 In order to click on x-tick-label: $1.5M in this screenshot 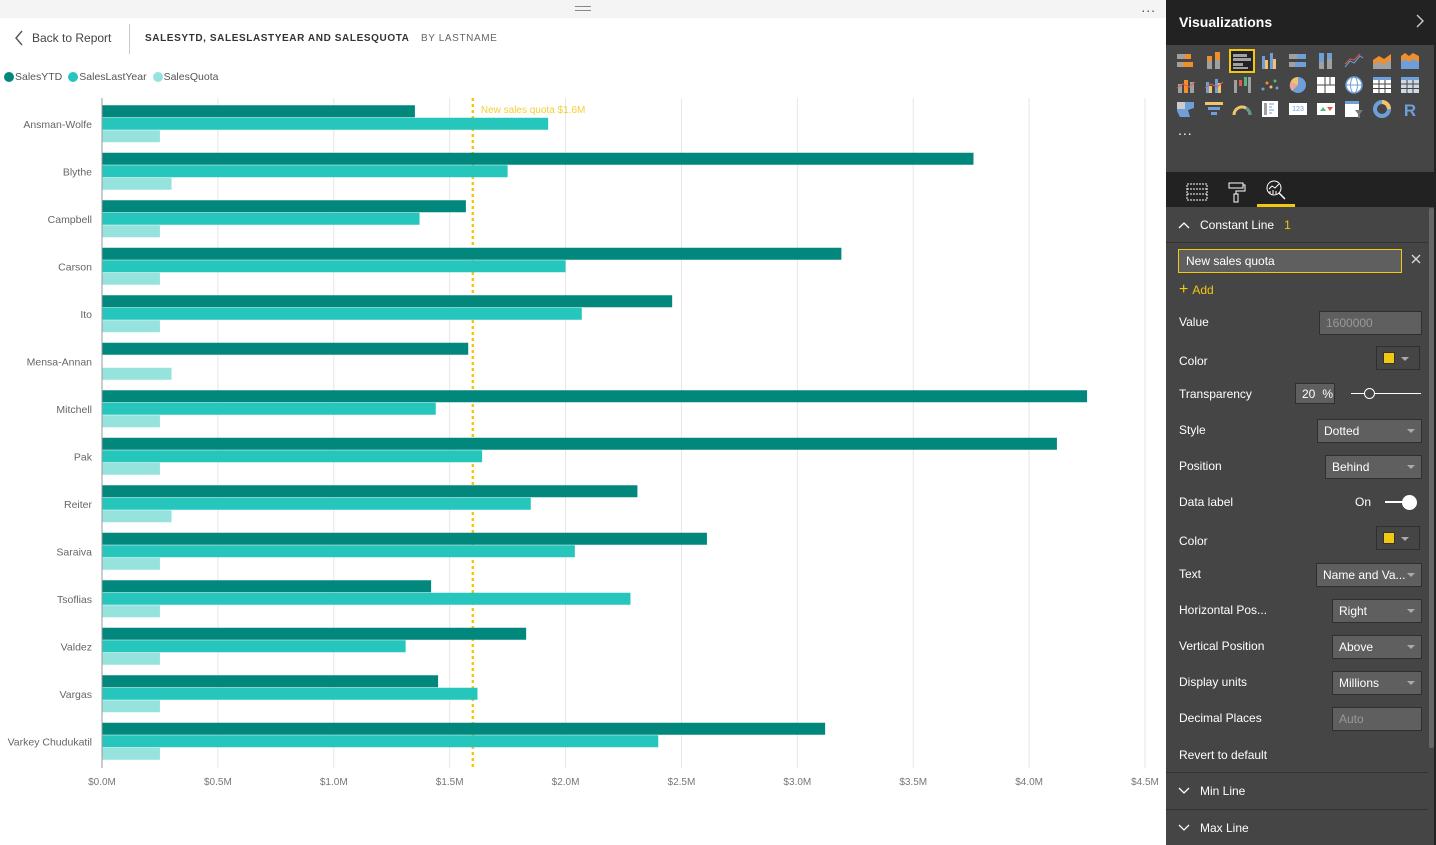, I will do `click(450, 782)`.